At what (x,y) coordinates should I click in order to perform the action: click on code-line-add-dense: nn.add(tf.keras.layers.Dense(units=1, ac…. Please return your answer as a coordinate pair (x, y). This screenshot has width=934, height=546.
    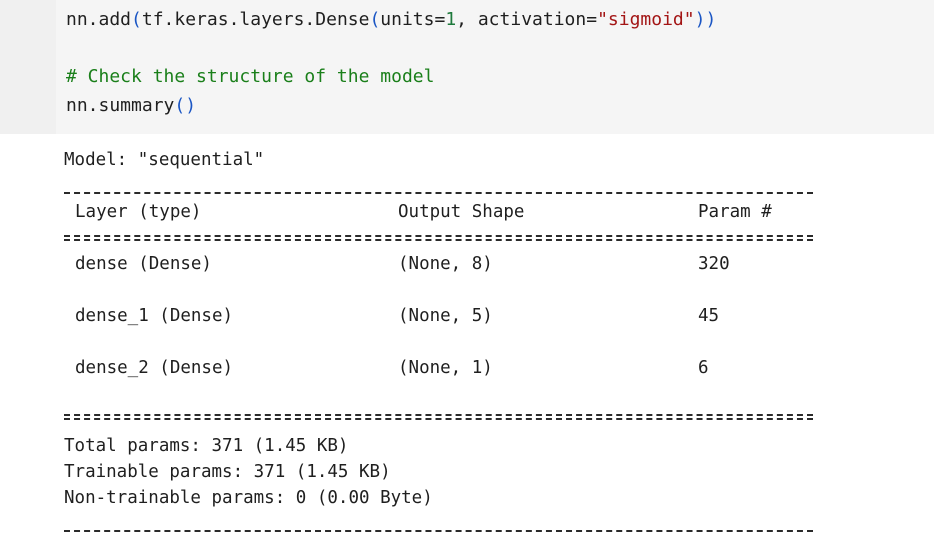
    Looking at the image, I should click on (391, 20).